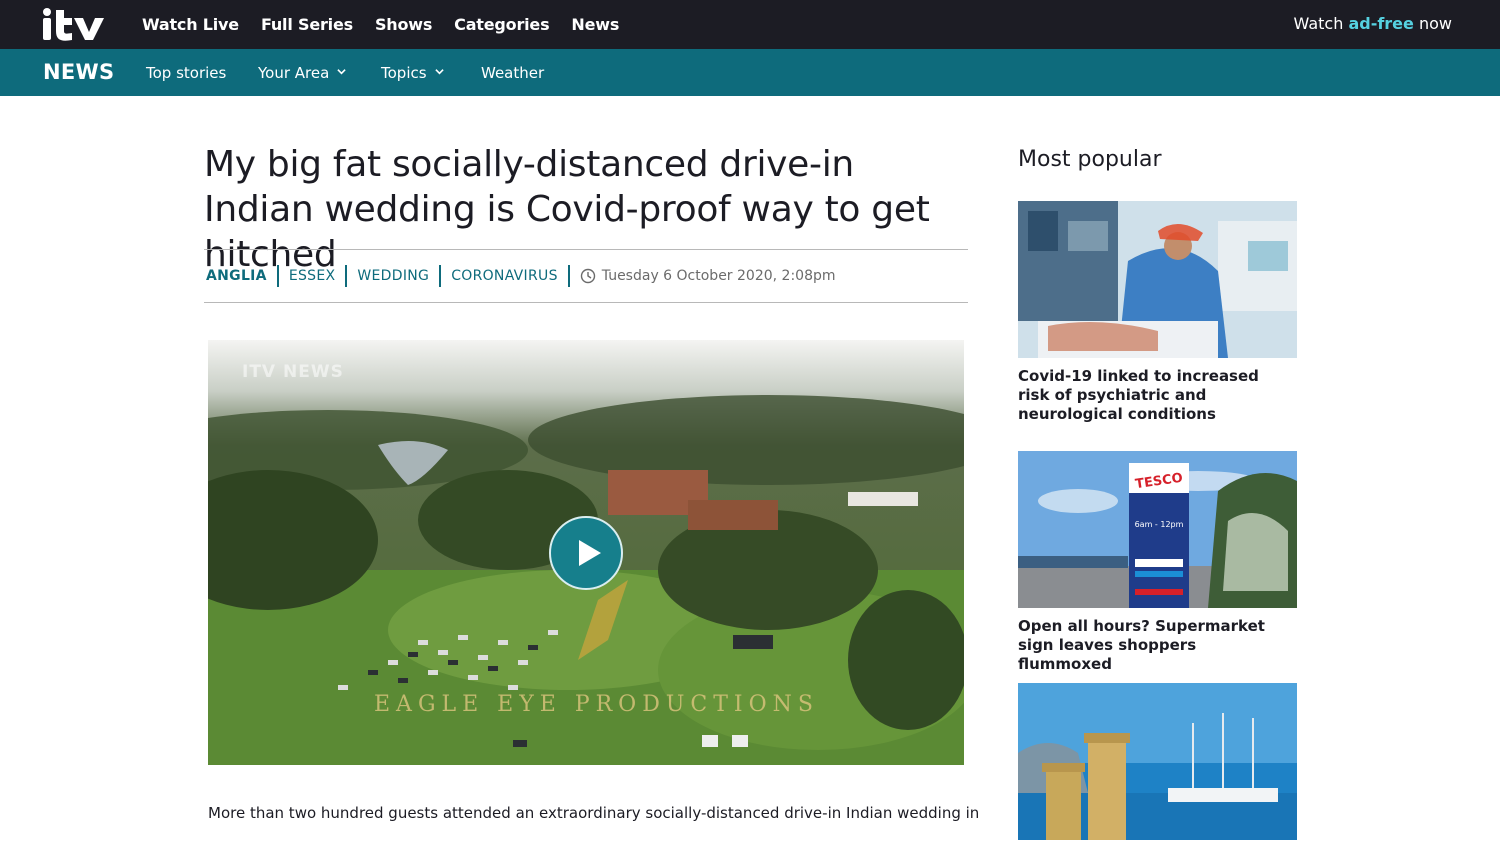 The image size is (1500, 849). I want to click on watch-ad-free-link: Watch ad-free now, so click(1373, 23).